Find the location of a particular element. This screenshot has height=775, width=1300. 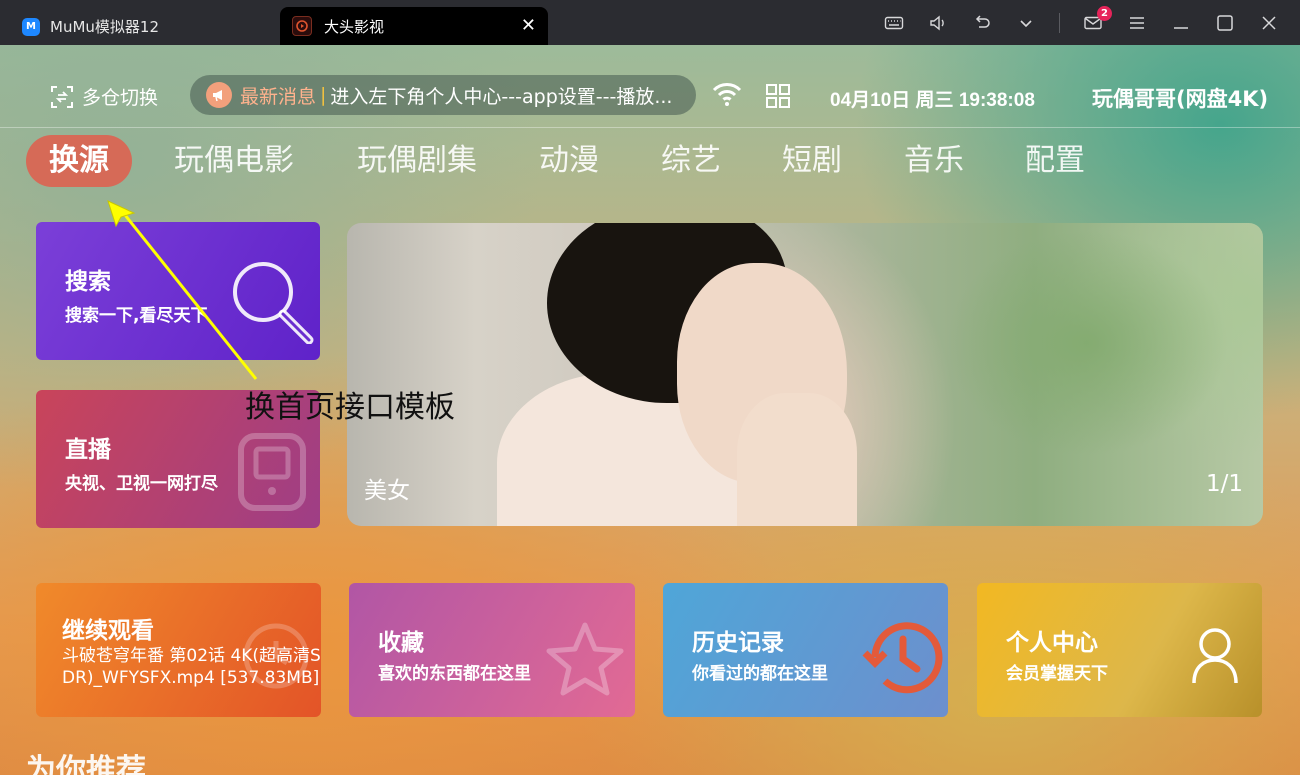

banner-label: 美女 is located at coordinates (387, 491).